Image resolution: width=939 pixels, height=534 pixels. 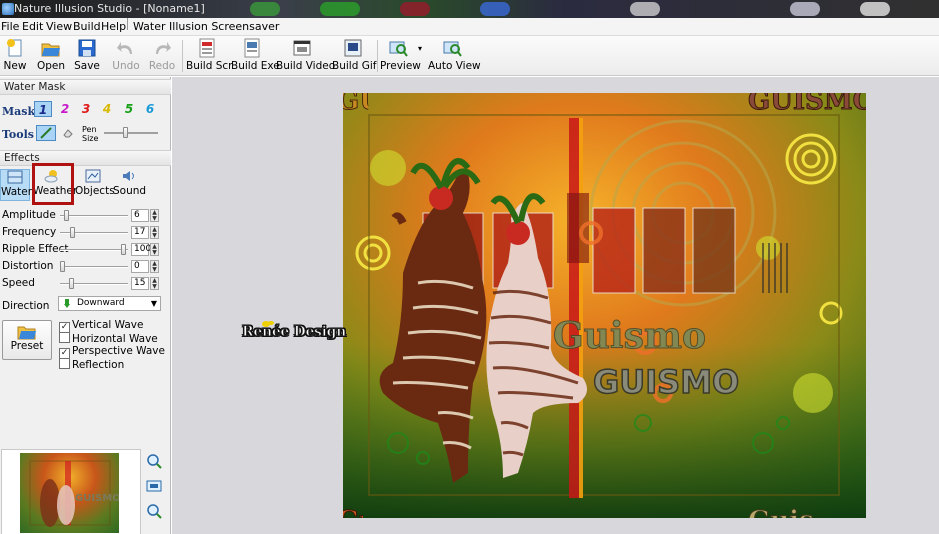 I want to click on distortion-input: 0, so click(x=140, y=266).